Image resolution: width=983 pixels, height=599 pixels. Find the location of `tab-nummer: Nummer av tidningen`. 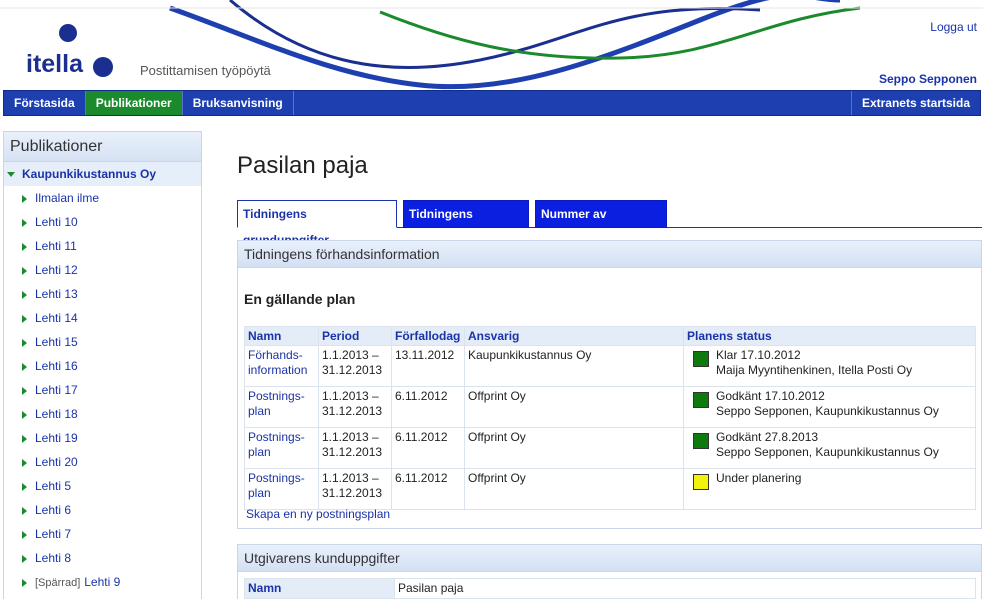

tab-nummer: Nummer av tidningen is located at coordinates (601, 223).